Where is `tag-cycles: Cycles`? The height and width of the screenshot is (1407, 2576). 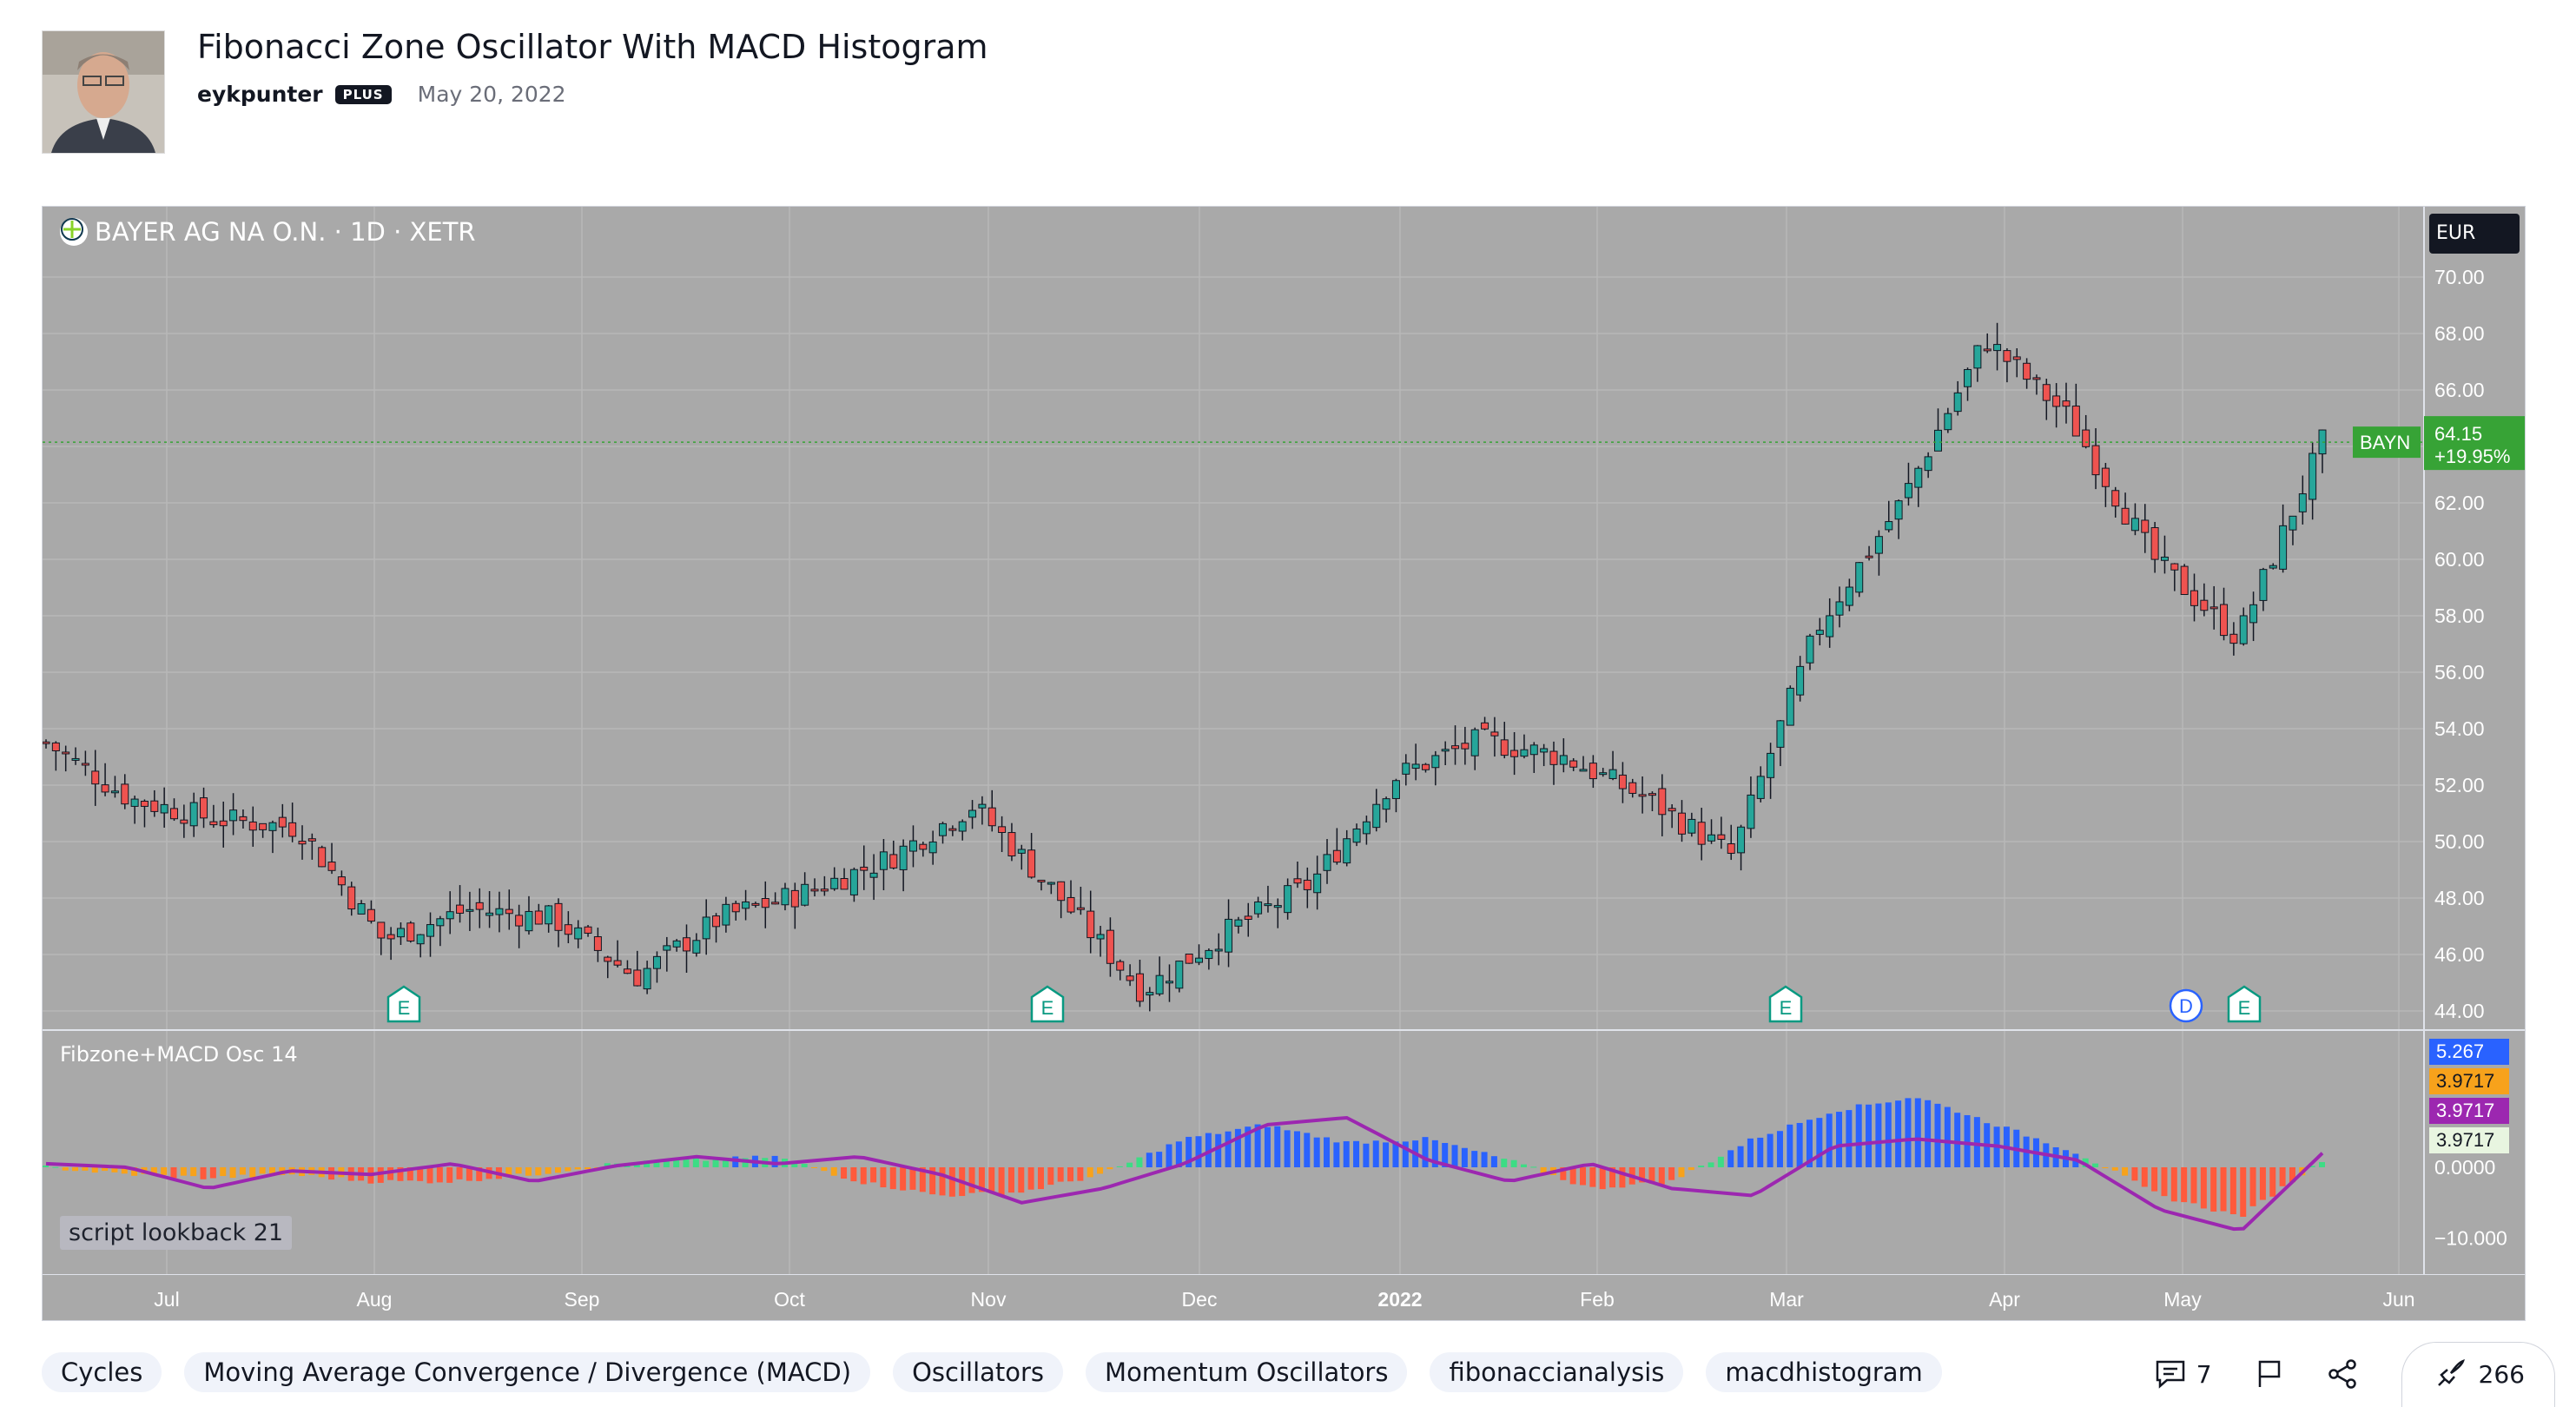
tag-cycles: Cycles is located at coordinates (102, 1372).